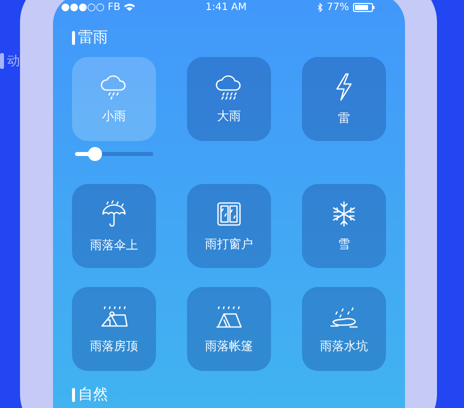 This screenshot has height=408, width=464. I want to click on snowflake-icon, so click(344, 214).